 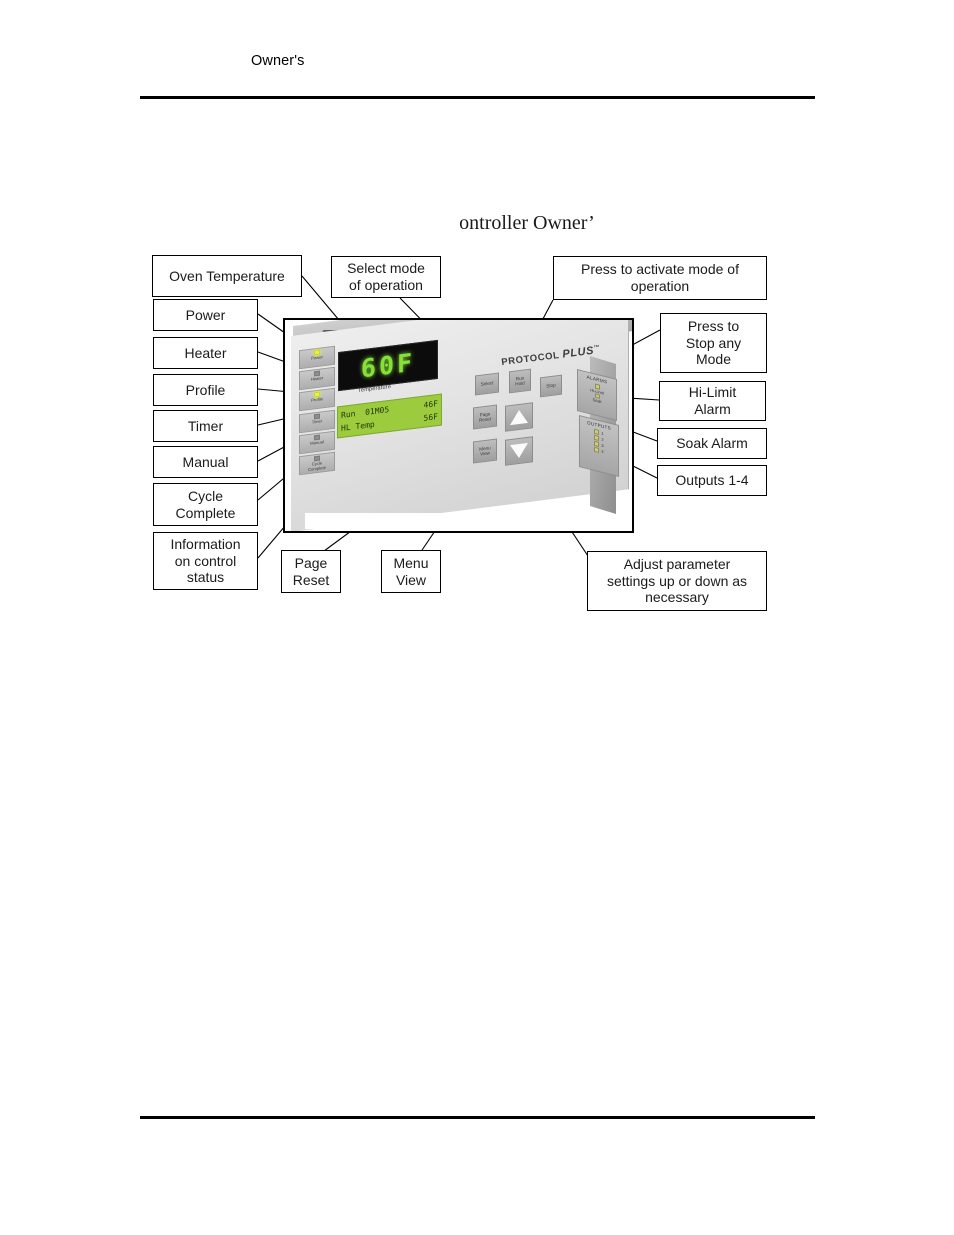 I want to click on alarm-soak-label: Soak, so click(x=597, y=400).